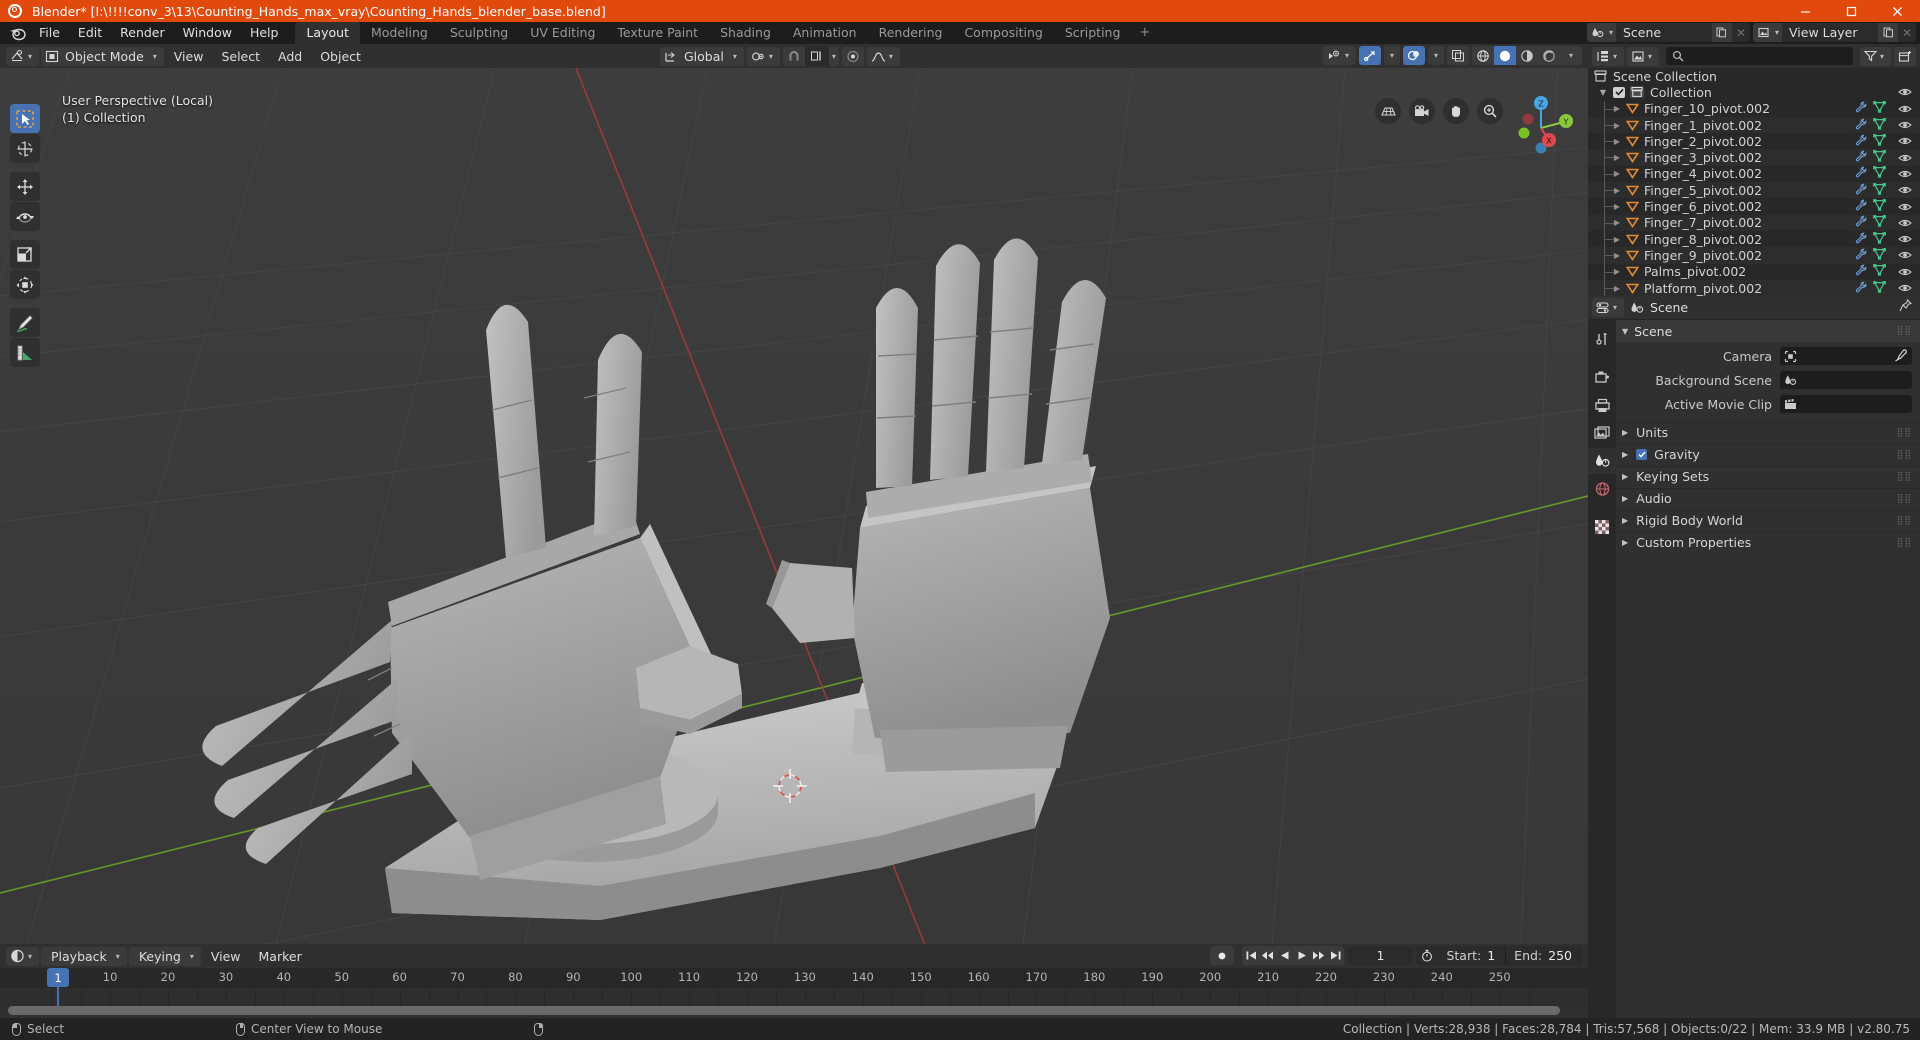 Image resolution: width=1920 pixels, height=1040 pixels. I want to click on disclosure-triangle-icon: ▼, so click(1625, 331).